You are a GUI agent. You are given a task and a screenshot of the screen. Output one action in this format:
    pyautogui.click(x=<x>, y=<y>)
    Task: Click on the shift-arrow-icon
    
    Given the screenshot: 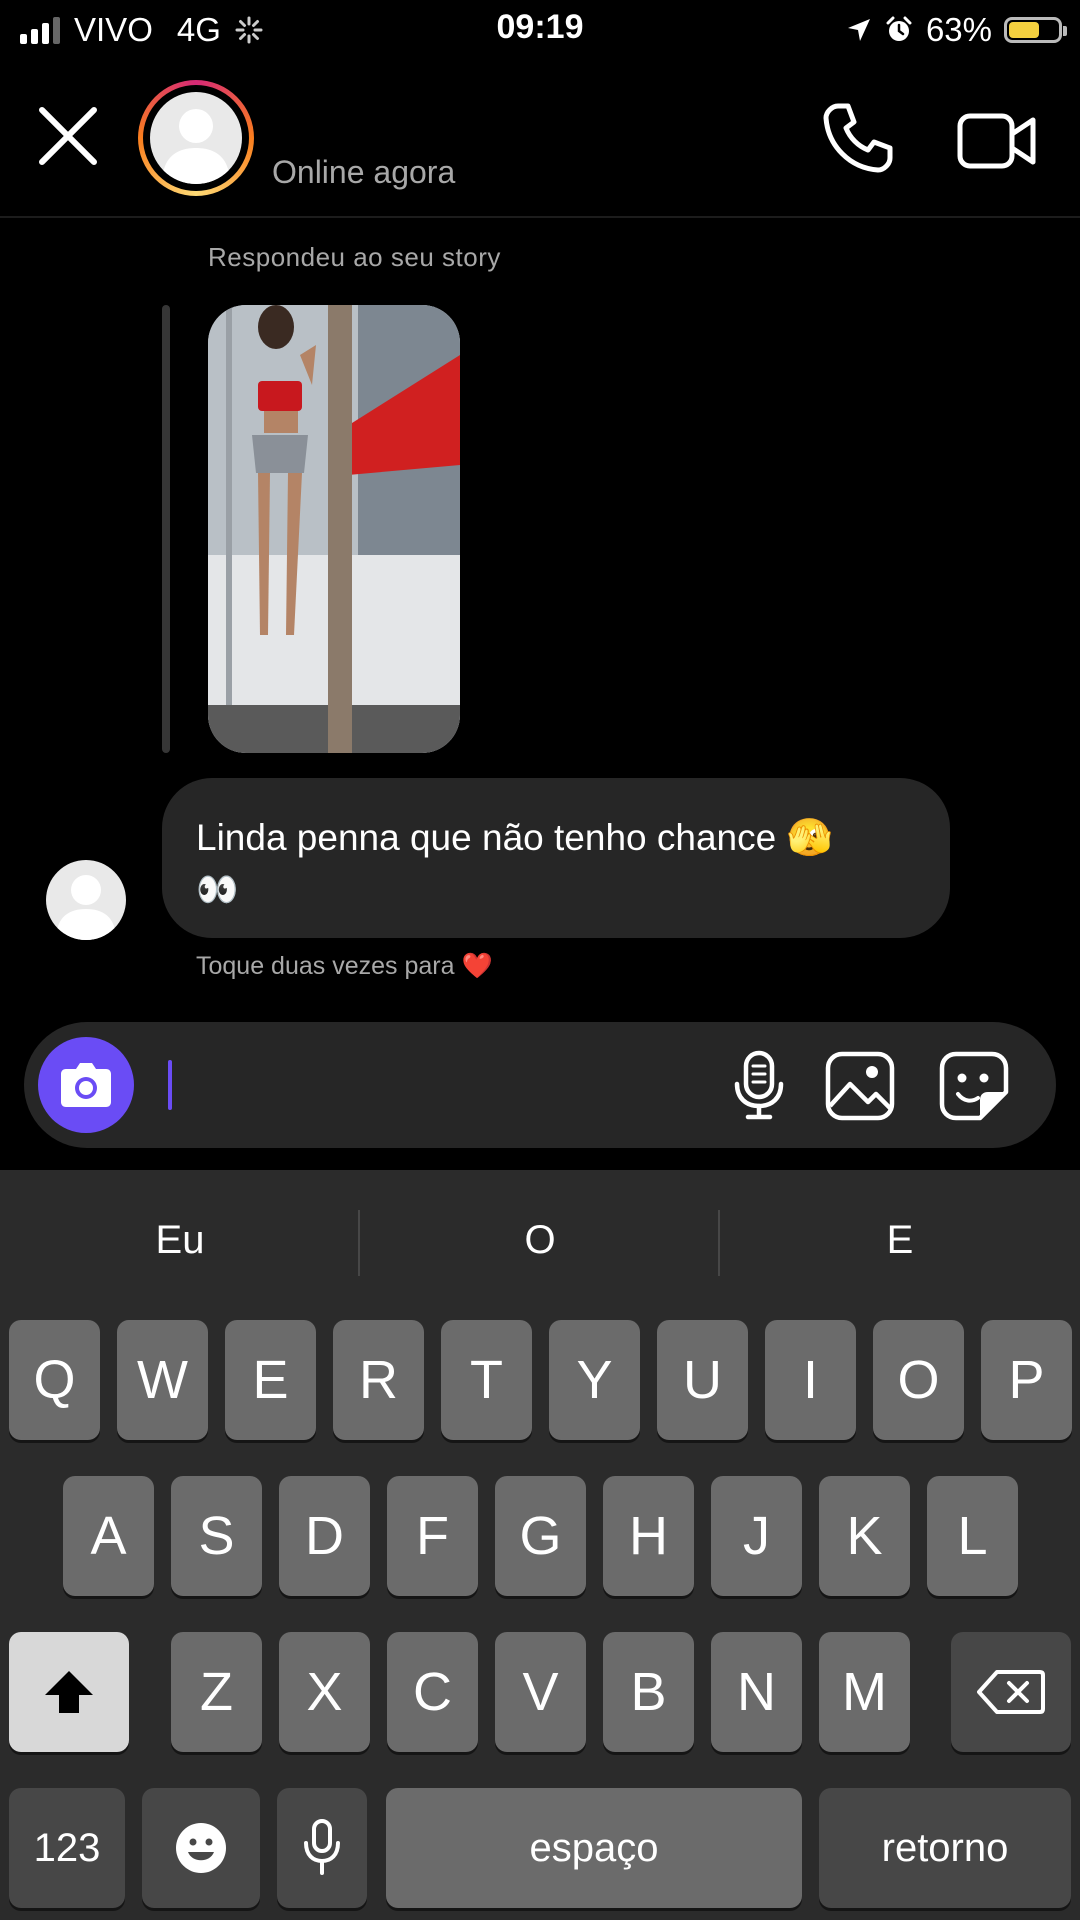 What is the action you would take?
    pyautogui.click(x=69, y=1692)
    